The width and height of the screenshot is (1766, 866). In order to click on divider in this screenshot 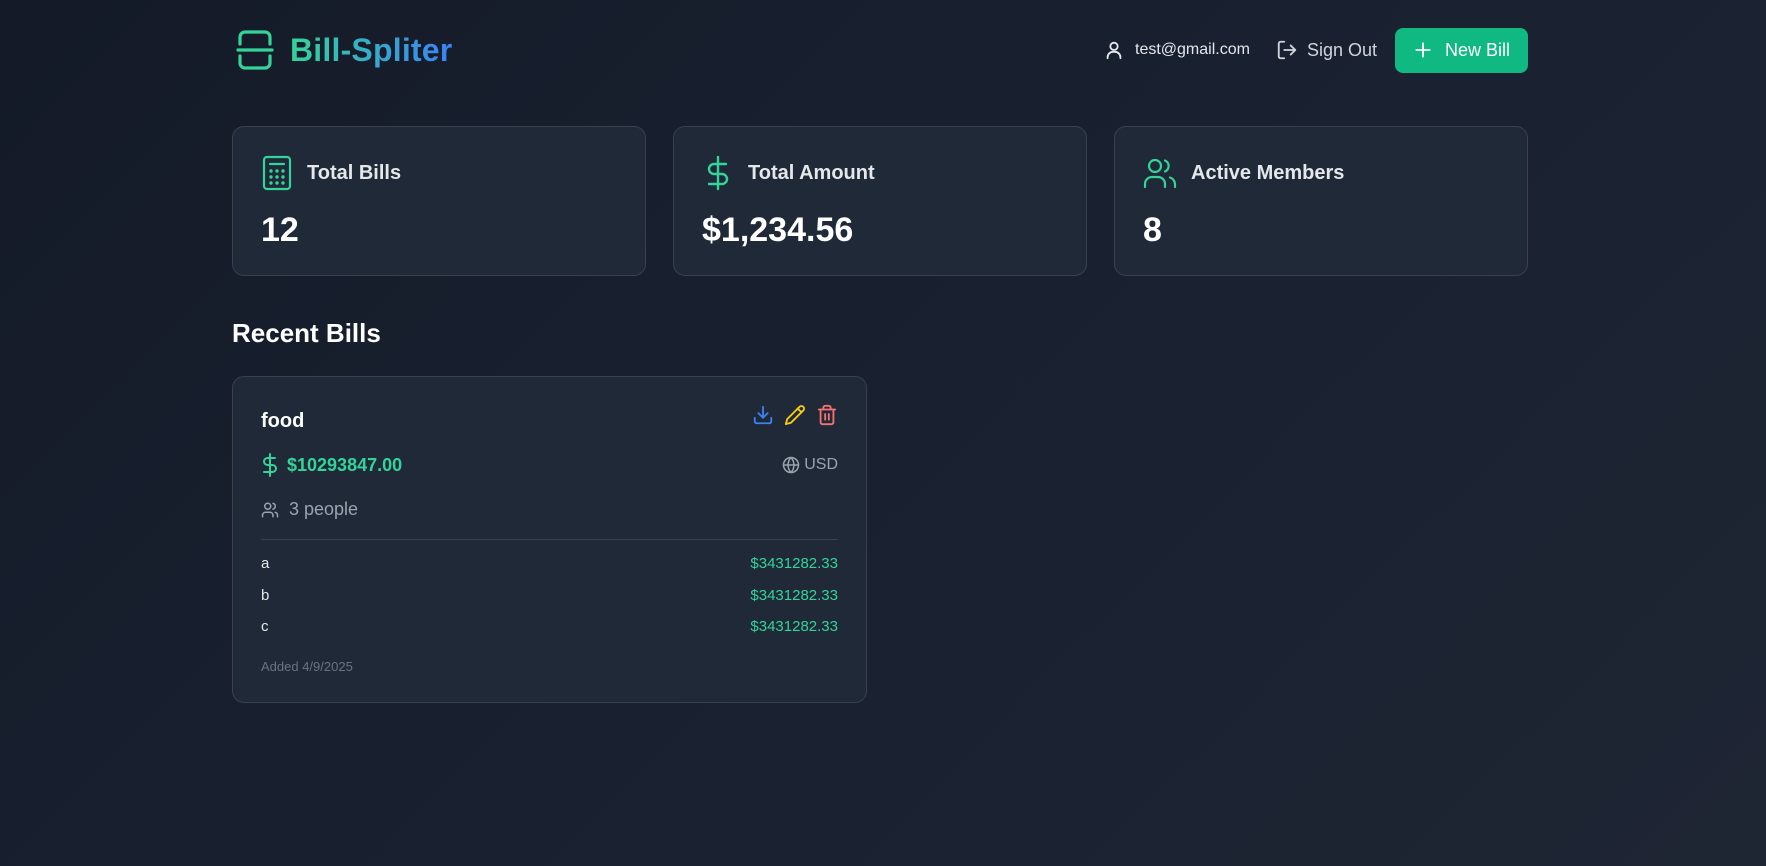, I will do `click(549, 539)`.